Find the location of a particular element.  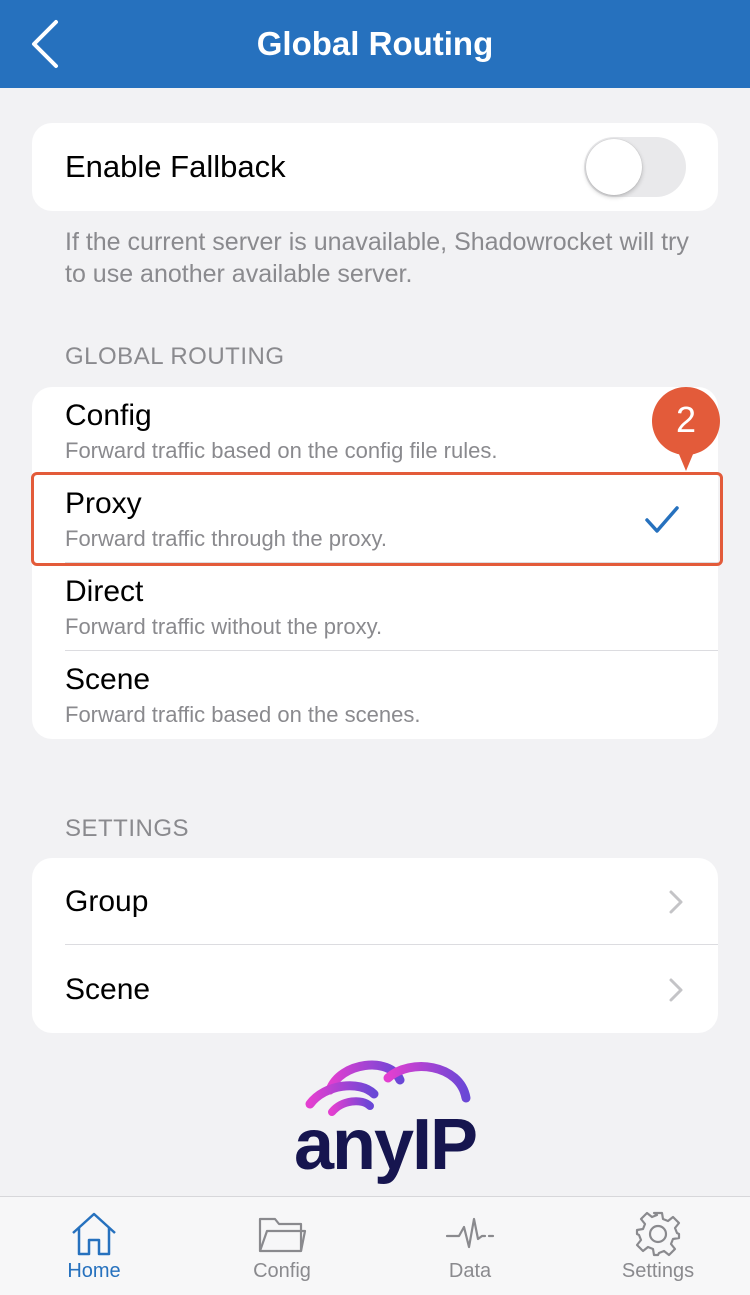

watermark-text: anyIP is located at coordinates (385, 1145).